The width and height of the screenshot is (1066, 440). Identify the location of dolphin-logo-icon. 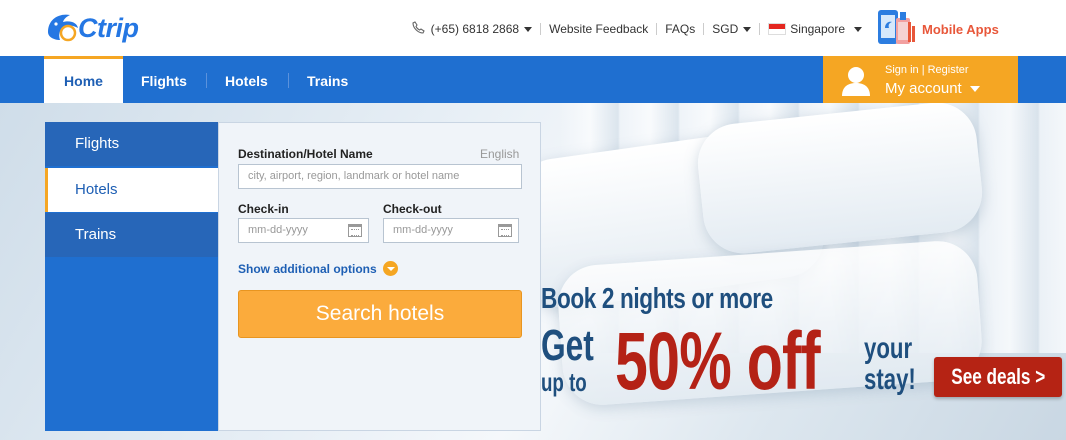
(63, 28).